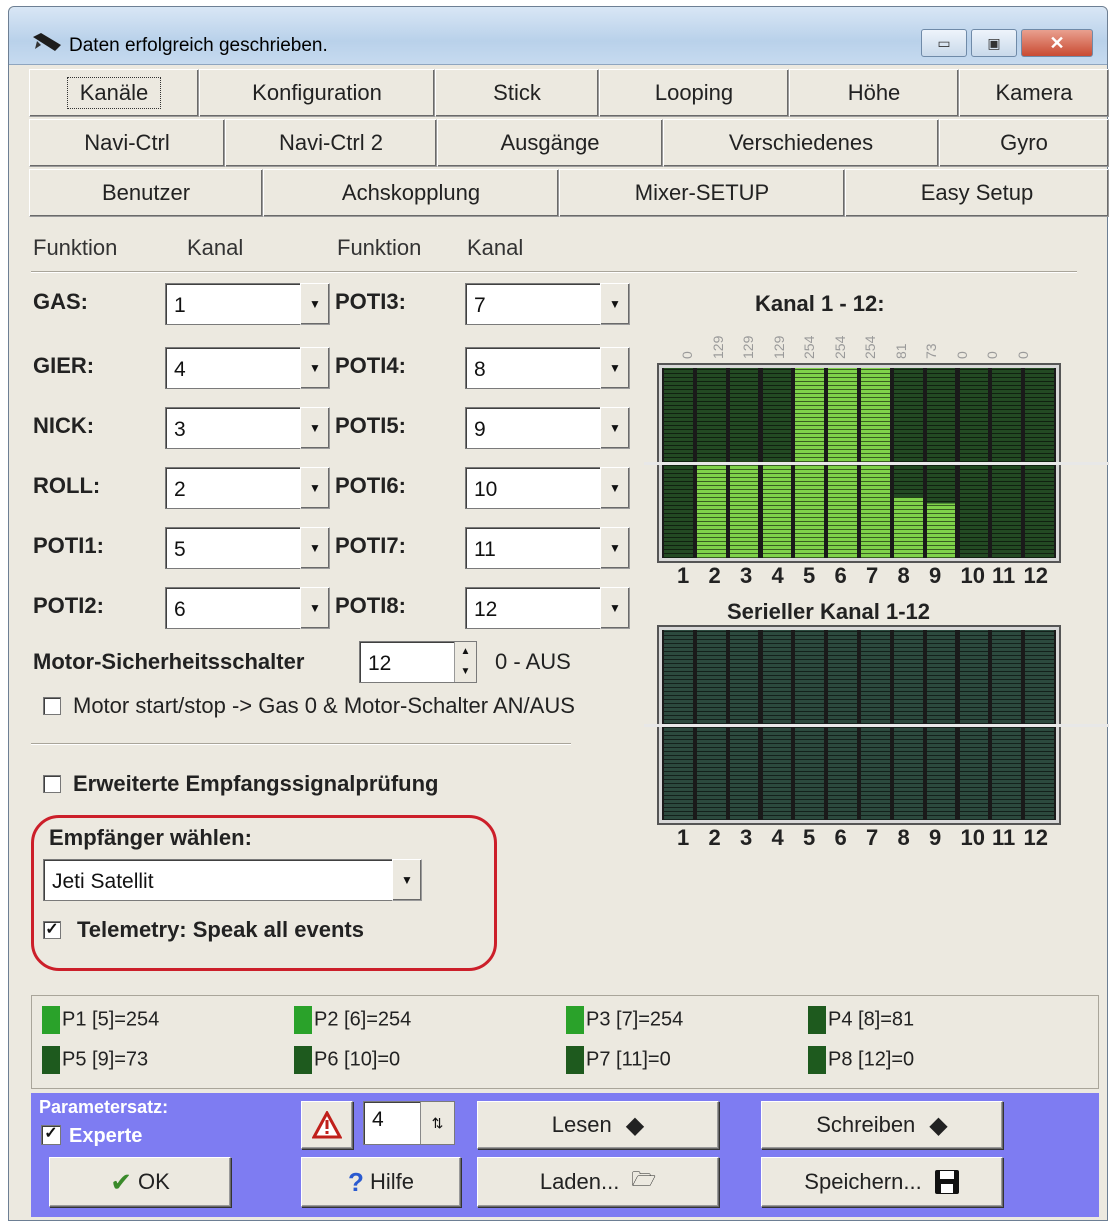 The width and height of the screenshot is (1109, 1225). What do you see at coordinates (114, 93) in the screenshot?
I see `tab-kanaele: Kanäle` at bounding box center [114, 93].